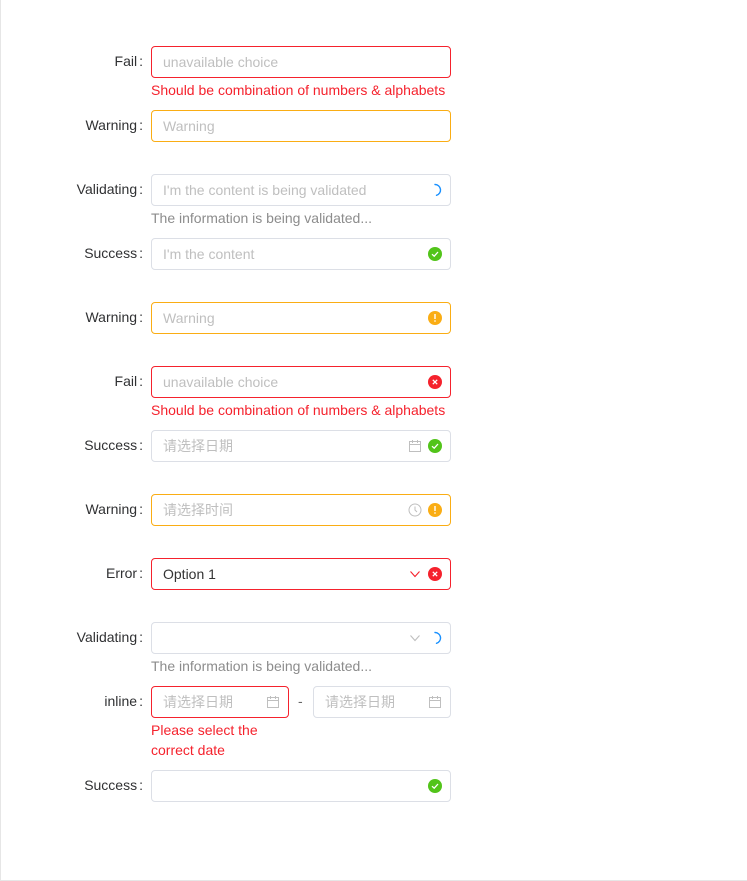 The height and width of the screenshot is (881, 747). What do you see at coordinates (415, 510) in the screenshot?
I see `clock-icon` at bounding box center [415, 510].